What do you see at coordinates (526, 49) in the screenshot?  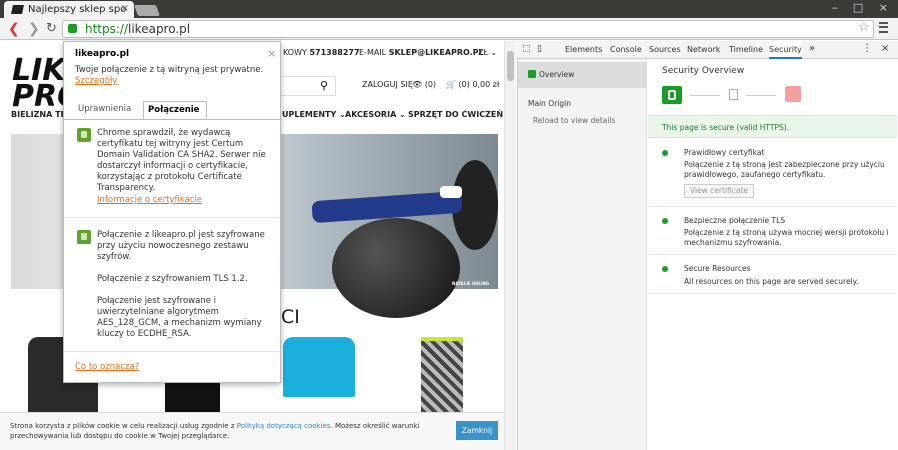 I see `inspect-element-icon: ⬚` at bounding box center [526, 49].